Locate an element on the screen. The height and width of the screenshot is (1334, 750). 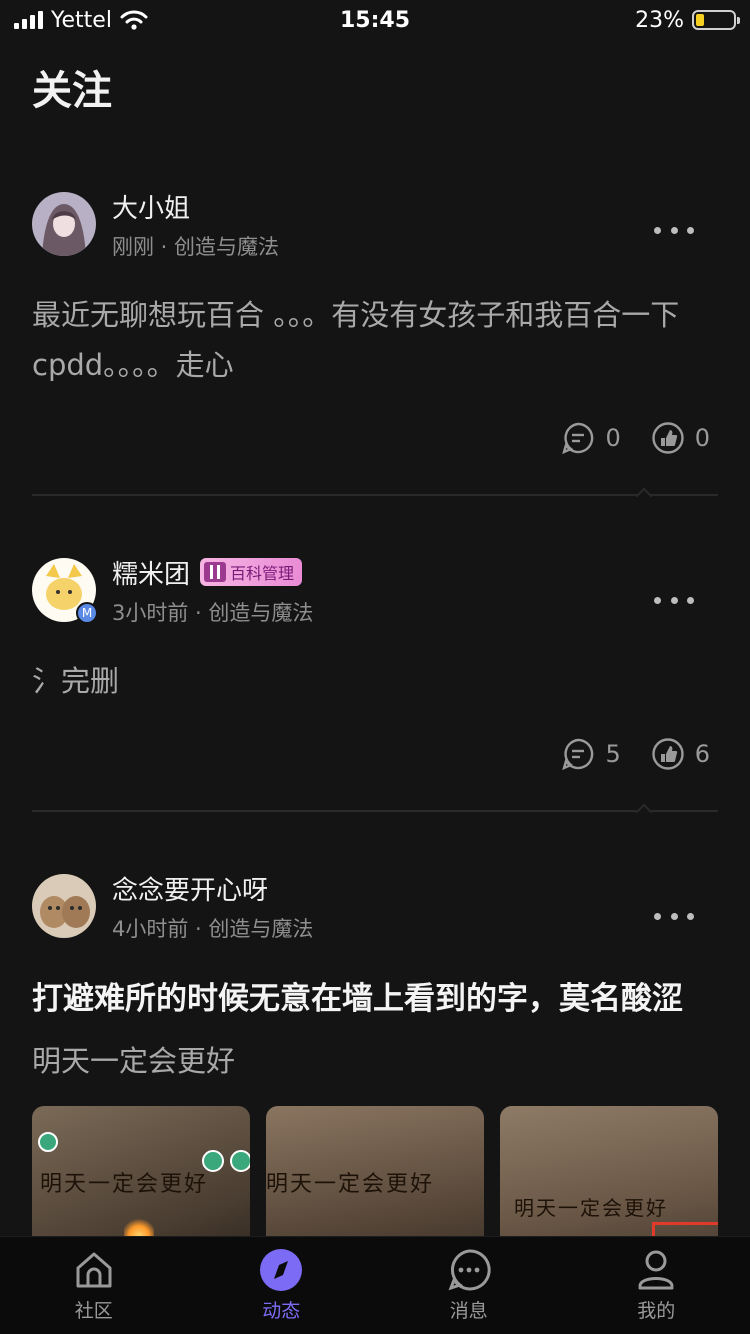
sparkle-icon is located at coordinates (139, 1226).